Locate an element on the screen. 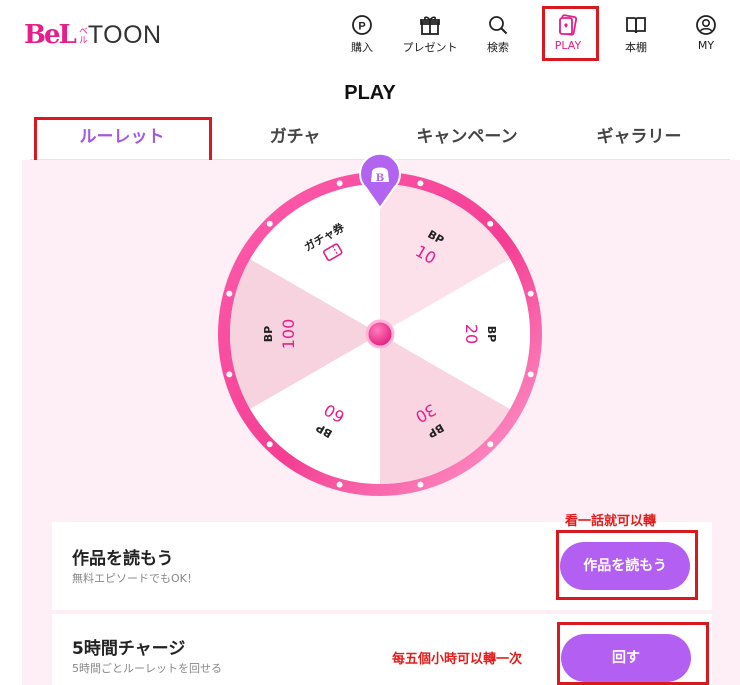 The width and height of the screenshot is (740, 685). nav-purchase: P 購入 is located at coordinates (362, 34).